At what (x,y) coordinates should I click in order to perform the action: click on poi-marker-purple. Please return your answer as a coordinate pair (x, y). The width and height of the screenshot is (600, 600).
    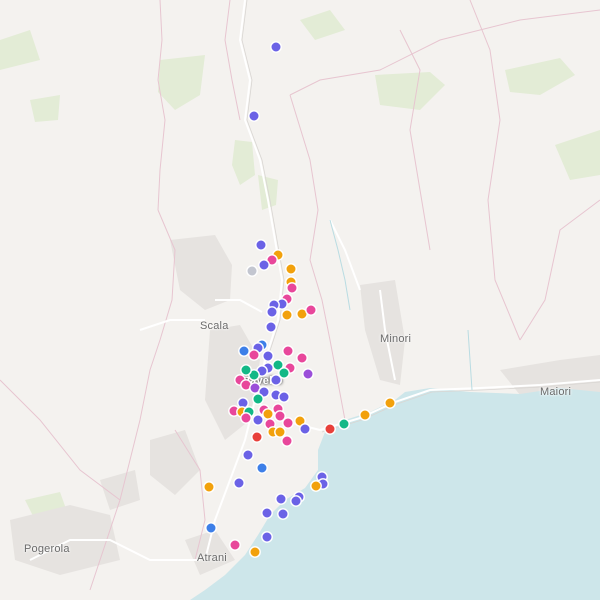
    Looking at the image, I should click on (308, 374).